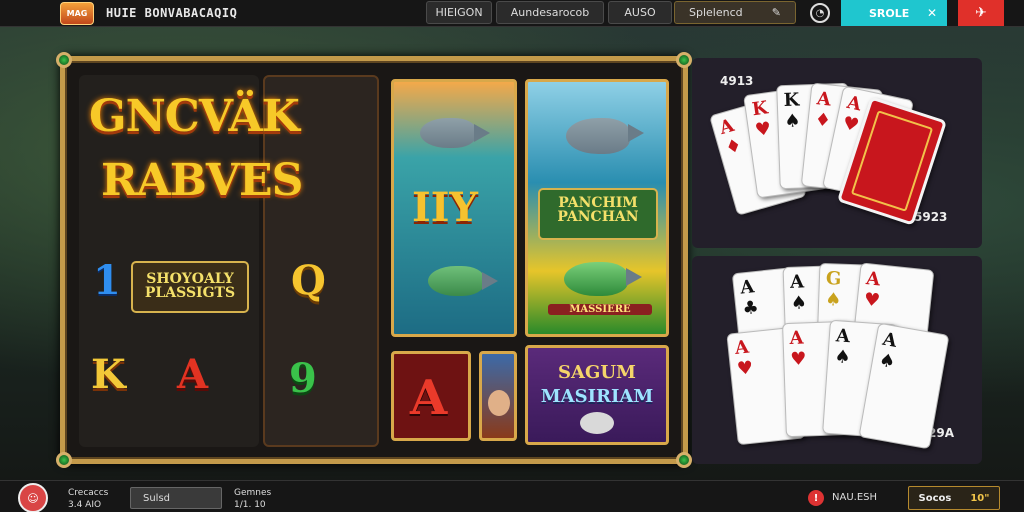 This screenshot has width=1024, height=512. I want to click on symbol-nine: 9, so click(303, 378).